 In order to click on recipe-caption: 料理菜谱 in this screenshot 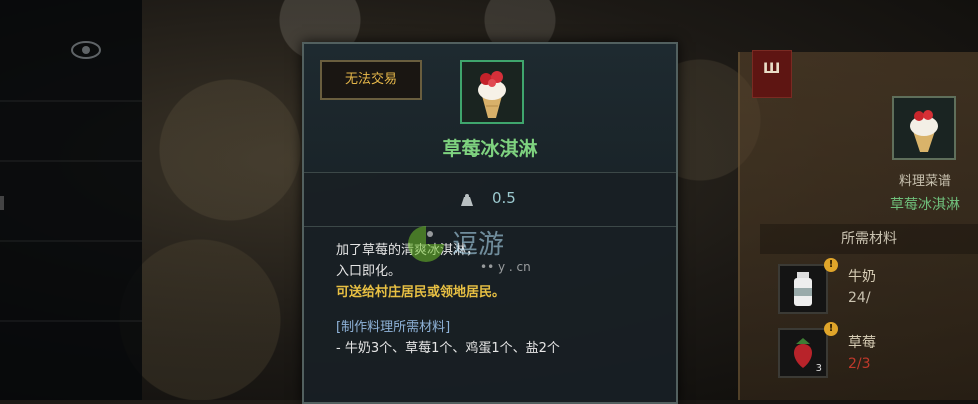, I will do `click(924, 181)`.